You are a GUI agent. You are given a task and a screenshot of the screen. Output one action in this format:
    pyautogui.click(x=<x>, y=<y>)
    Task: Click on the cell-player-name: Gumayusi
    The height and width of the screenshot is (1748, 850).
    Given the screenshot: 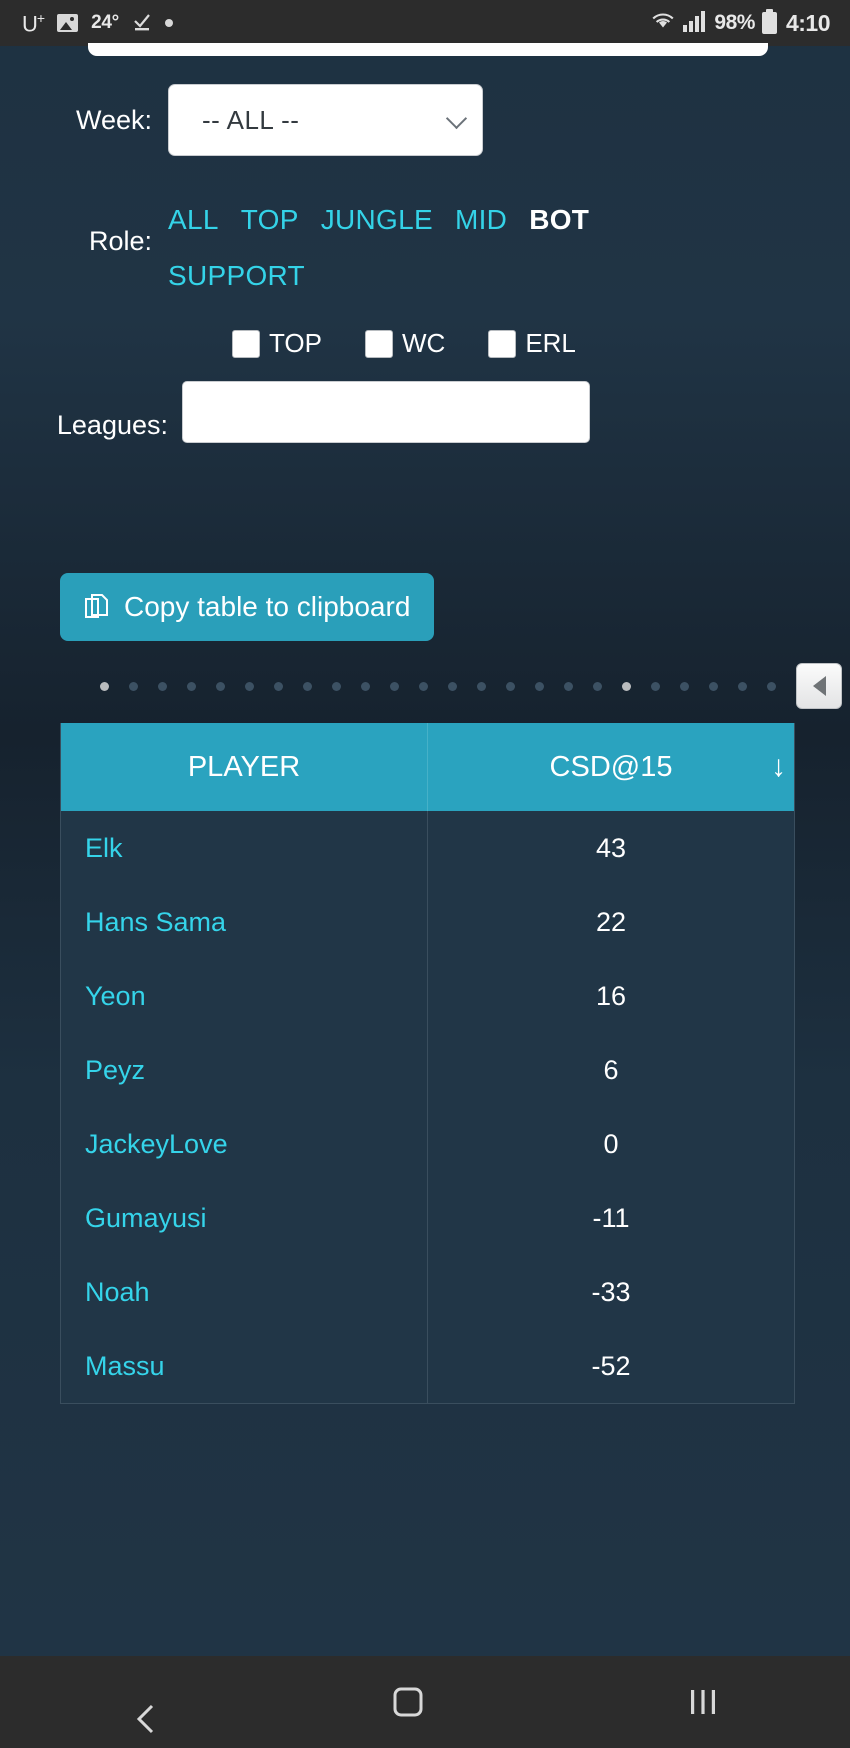 What is the action you would take?
    pyautogui.click(x=244, y=1218)
    